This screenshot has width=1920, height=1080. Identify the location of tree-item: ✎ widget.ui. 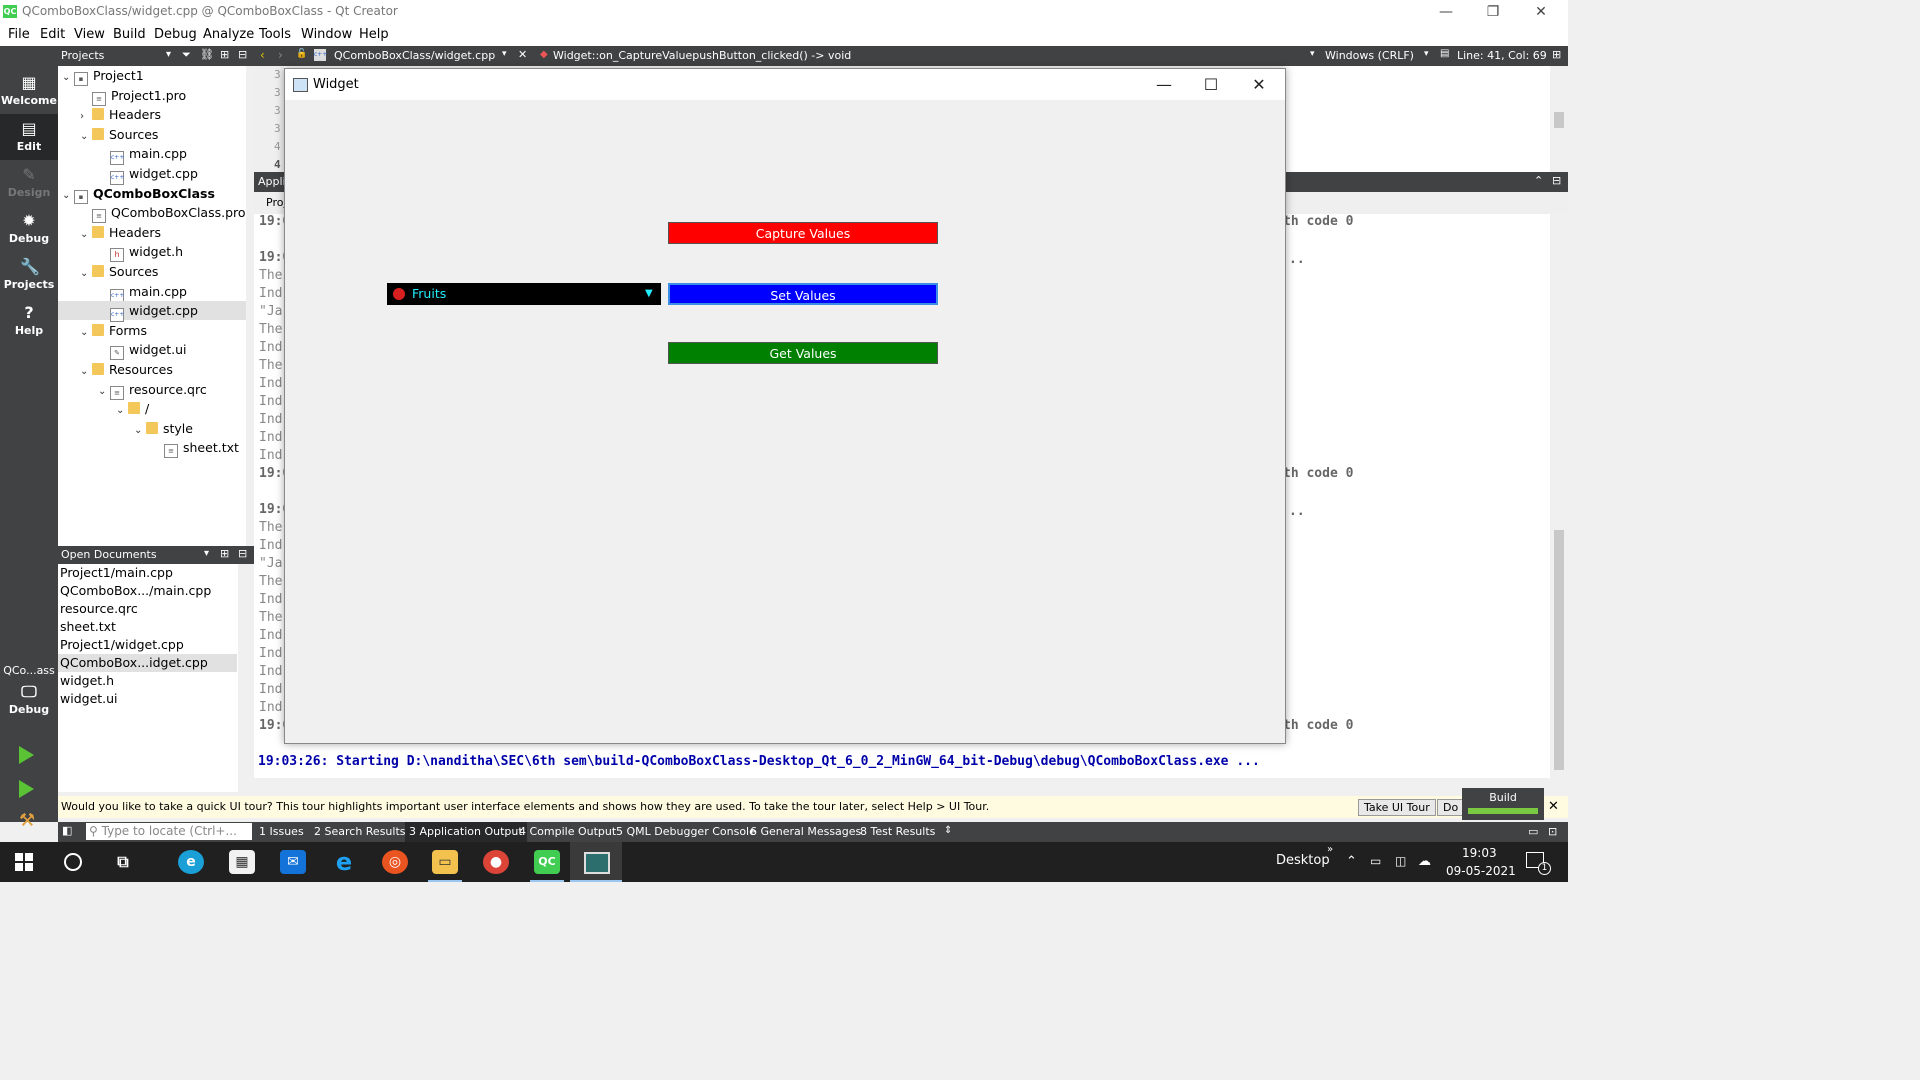
(142, 350).